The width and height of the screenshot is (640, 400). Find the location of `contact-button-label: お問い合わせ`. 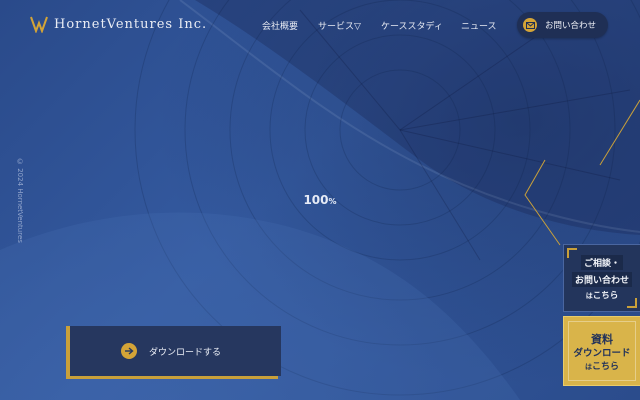

contact-button-label: お問い合わせ is located at coordinates (571, 26).